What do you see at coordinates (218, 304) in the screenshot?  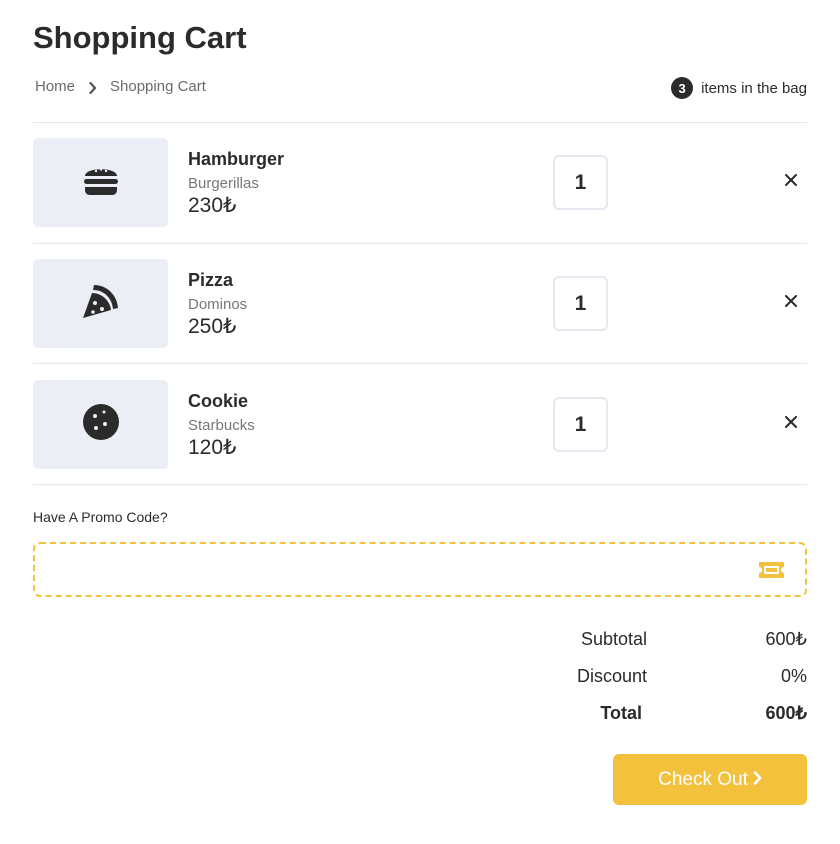 I see `item-brand: Dominos` at bounding box center [218, 304].